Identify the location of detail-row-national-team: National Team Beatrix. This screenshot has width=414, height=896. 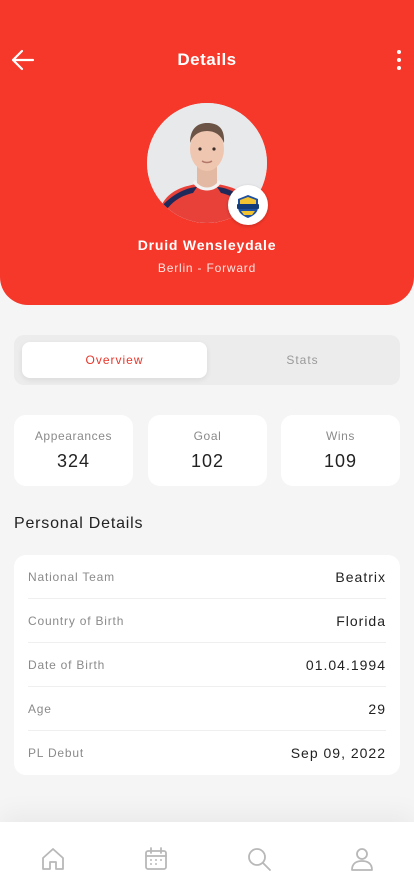
(207, 577).